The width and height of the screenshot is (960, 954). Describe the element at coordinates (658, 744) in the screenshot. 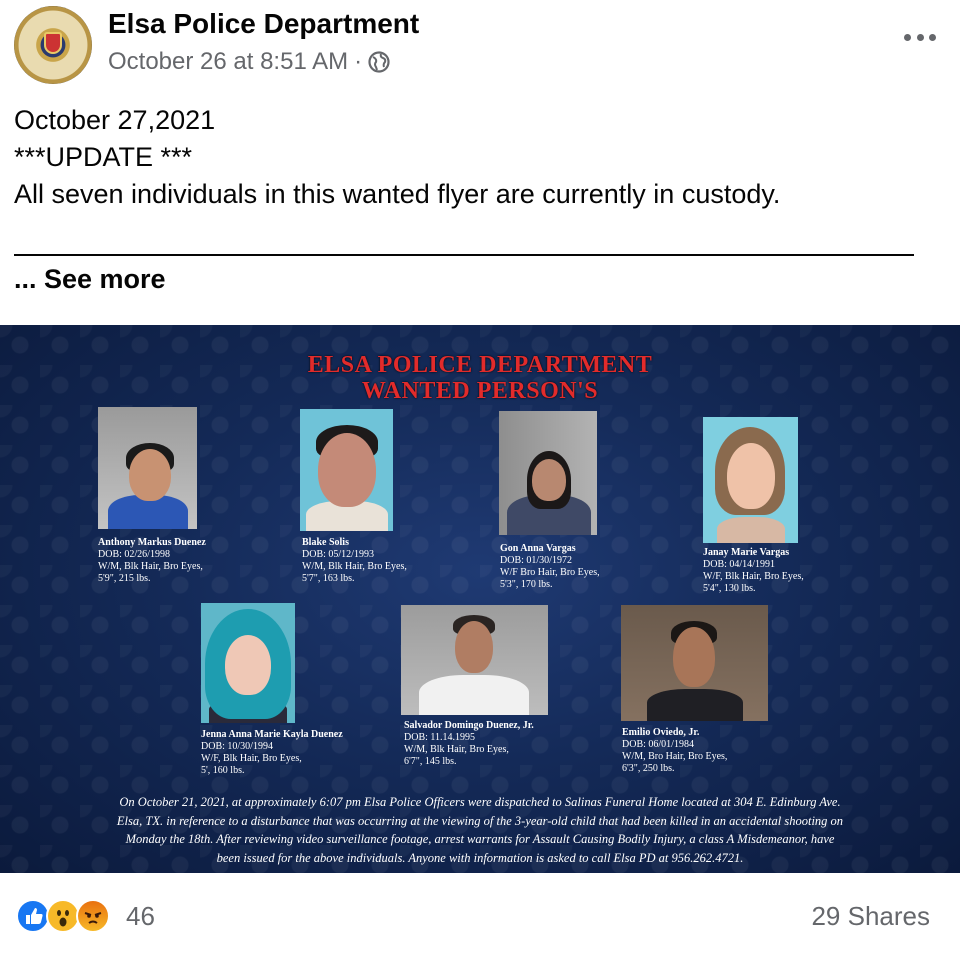

I see `person-dob: DOB: 06/01/1984` at that location.